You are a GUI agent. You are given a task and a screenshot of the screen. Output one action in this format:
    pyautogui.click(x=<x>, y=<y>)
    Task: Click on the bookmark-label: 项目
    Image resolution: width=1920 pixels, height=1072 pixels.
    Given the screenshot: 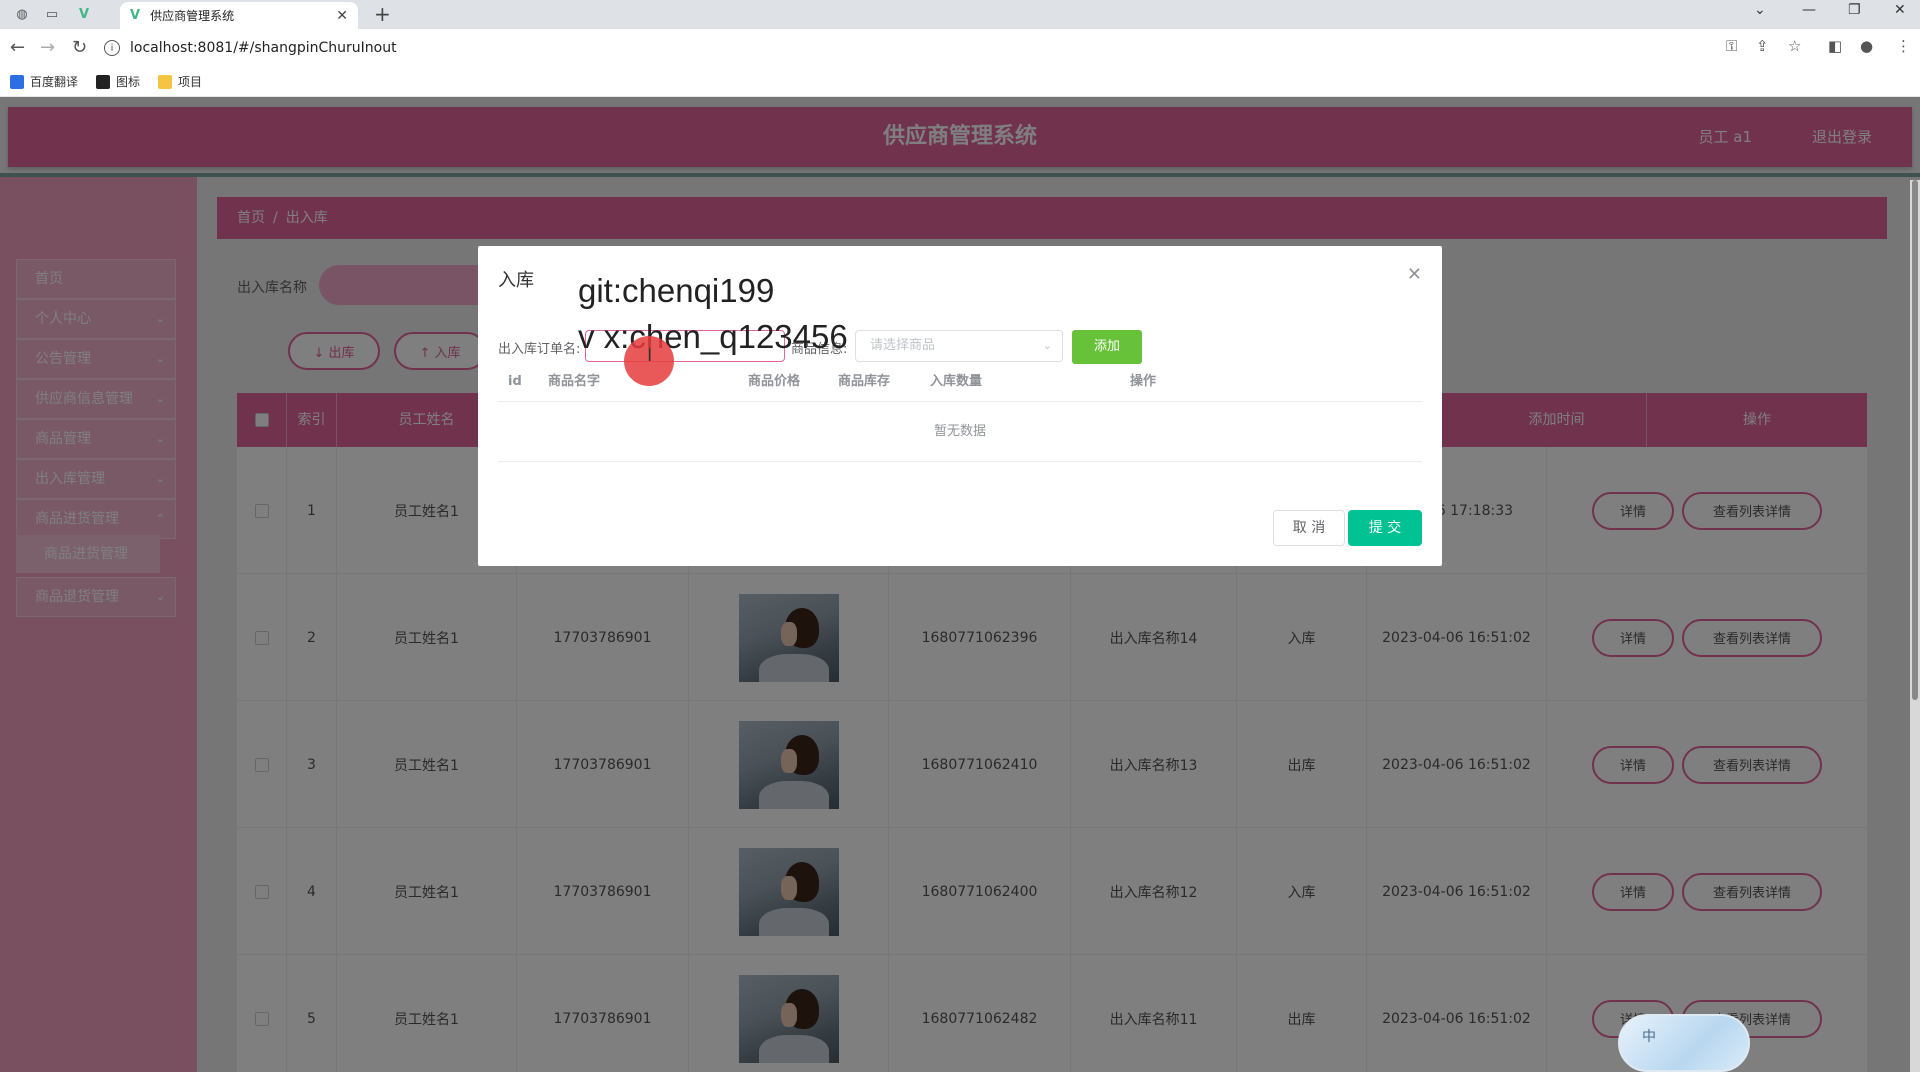 What is the action you would take?
    pyautogui.click(x=190, y=82)
    